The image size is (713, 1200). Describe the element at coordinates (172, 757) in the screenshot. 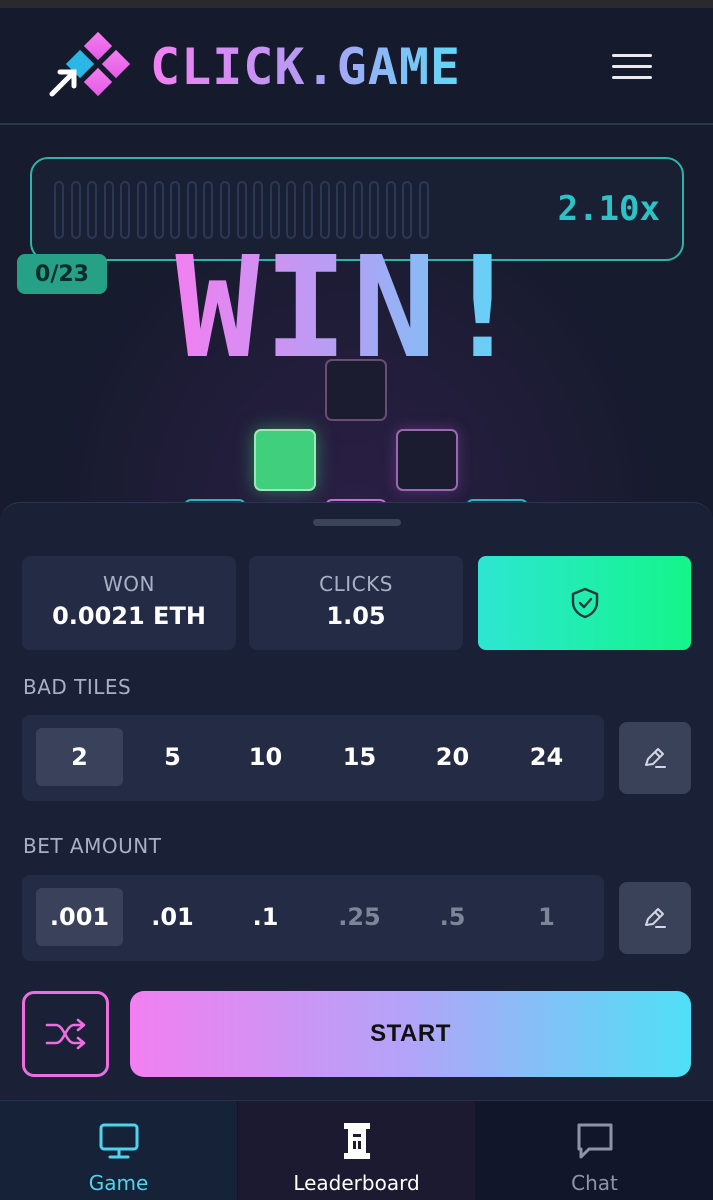

I see `bad-tiles-option: 5` at that location.